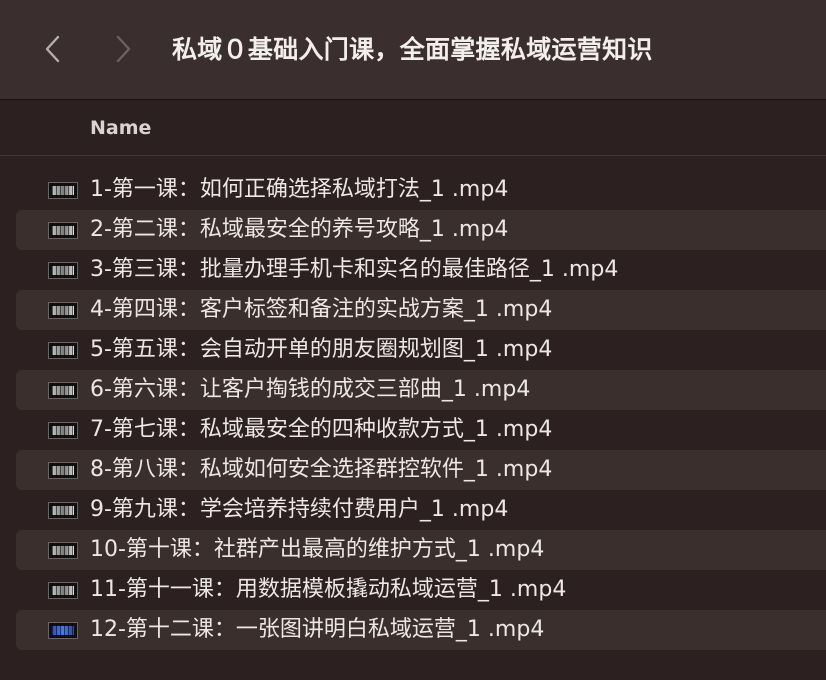  Describe the element at coordinates (413, 128) in the screenshot. I see `list-header: Name` at that location.